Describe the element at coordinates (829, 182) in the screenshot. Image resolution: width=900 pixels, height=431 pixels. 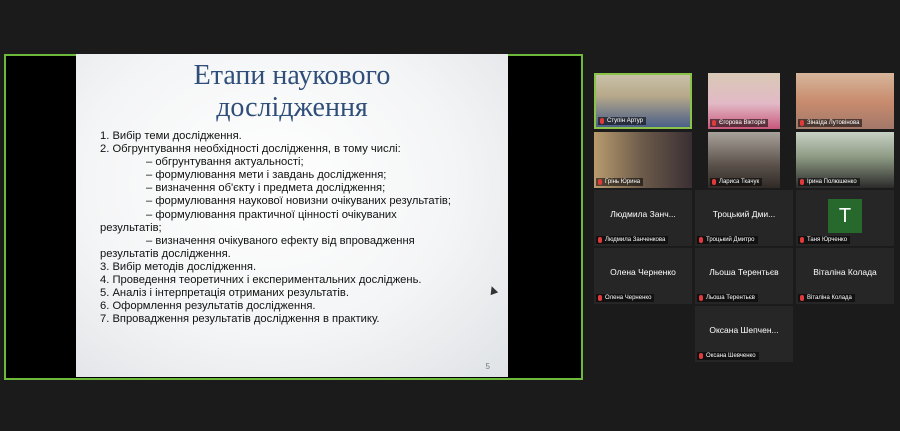
I see `participant-nametag: Ірина Полюшенко` at that location.